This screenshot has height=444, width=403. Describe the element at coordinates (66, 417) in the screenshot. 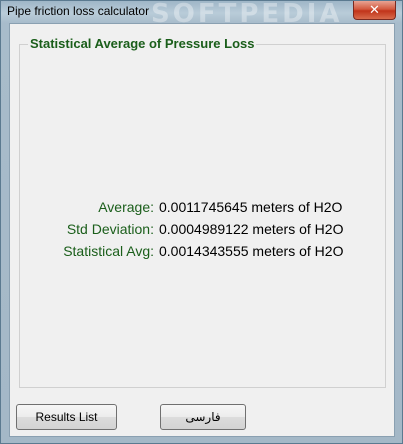

I see `results-list-button: Results List` at that location.